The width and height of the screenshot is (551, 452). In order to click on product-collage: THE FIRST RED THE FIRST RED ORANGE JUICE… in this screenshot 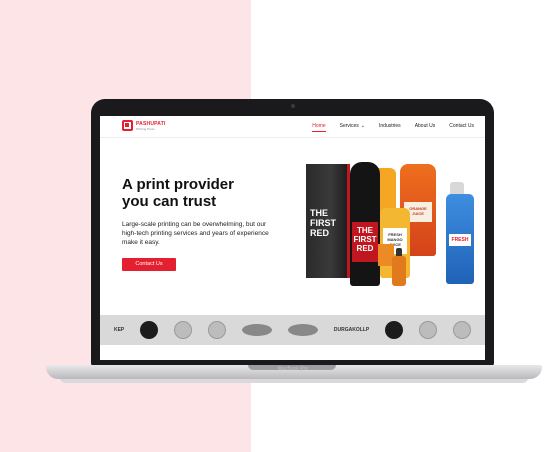, I will do `click(382, 226)`.